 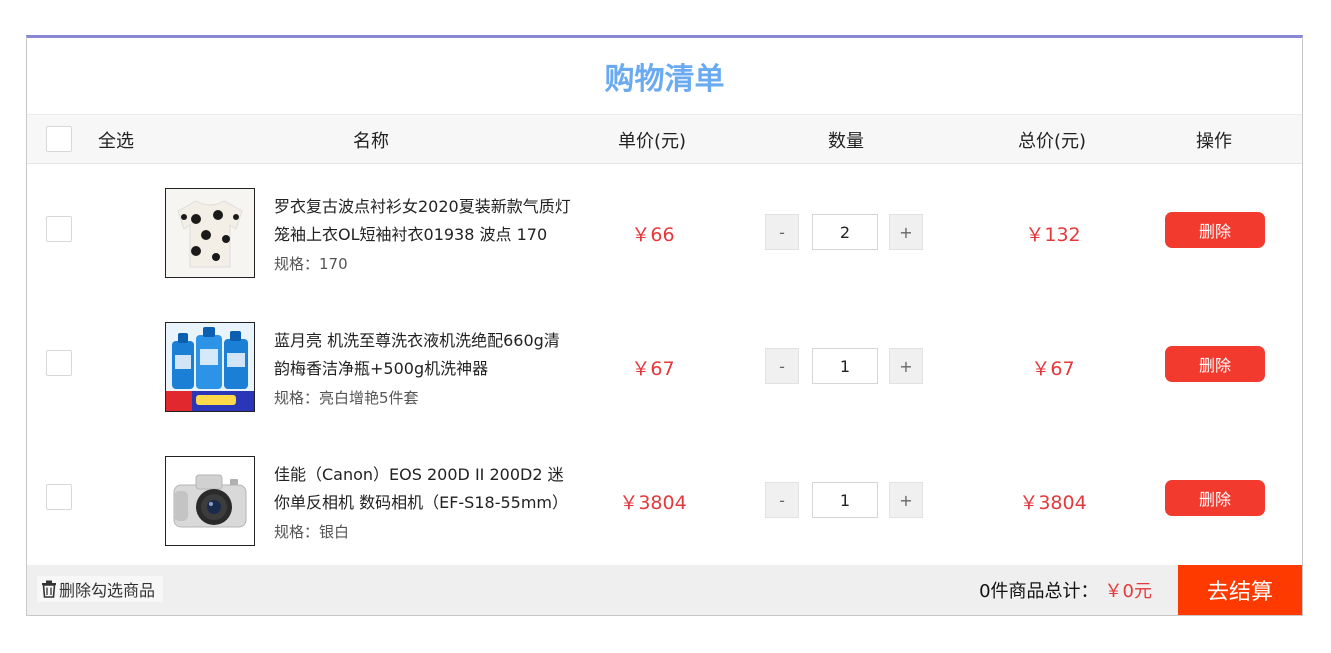 What do you see at coordinates (1240, 590) in the screenshot?
I see `checkout-button: 去结算` at bounding box center [1240, 590].